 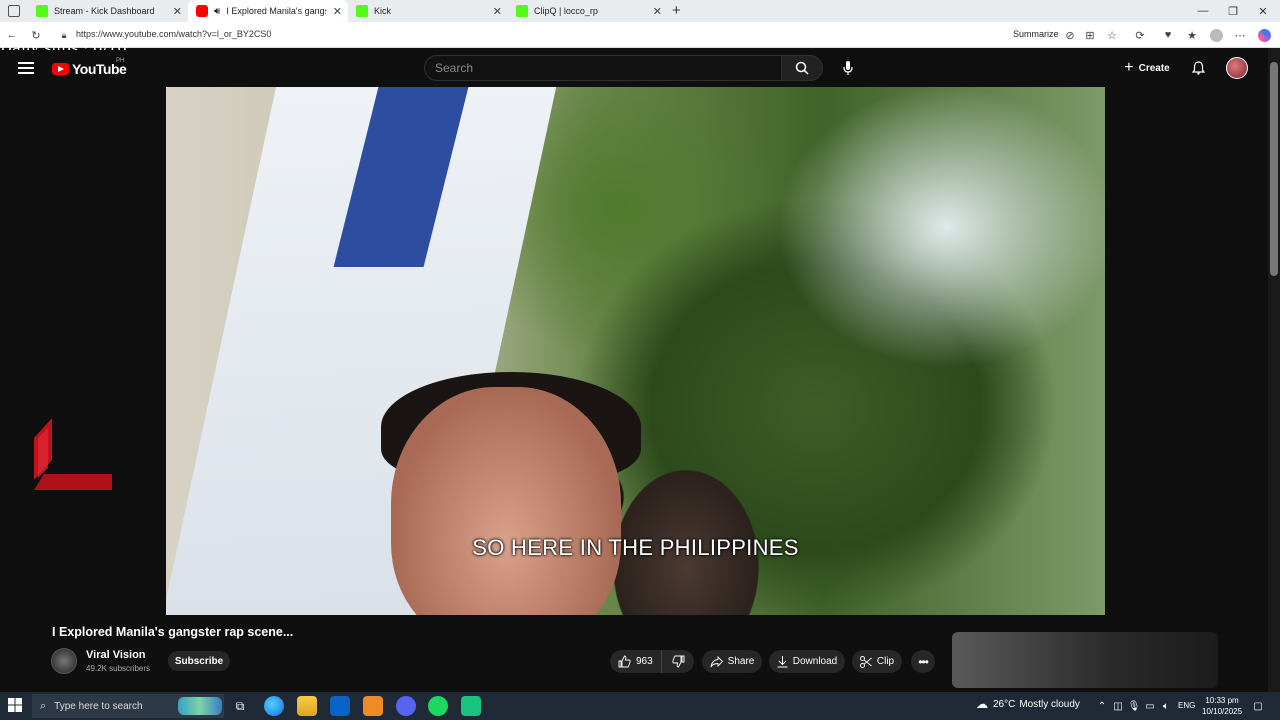 I want to click on extensions-puzzle-icon: ⟳, so click(x=1140, y=35).